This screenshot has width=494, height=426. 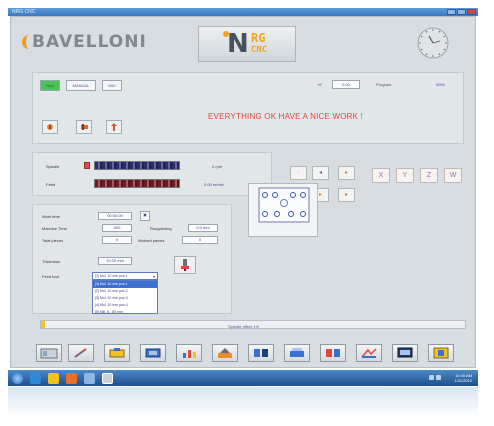 What do you see at coordinates (405, 175) in the screenshot?
I see `axis-button-y: Y` at bounding box center [405, 175].